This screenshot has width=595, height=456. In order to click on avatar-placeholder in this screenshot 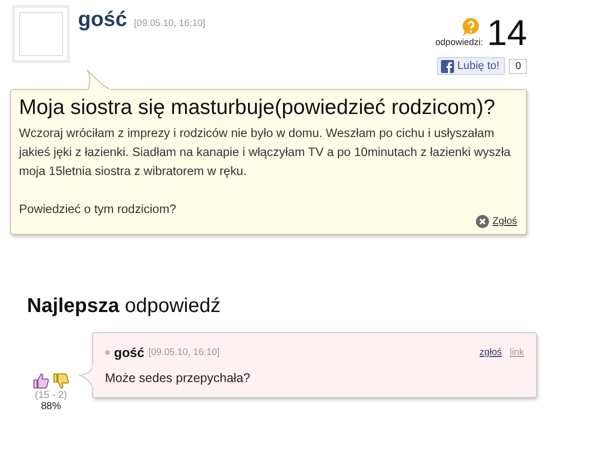, I will do `click(41, 34)`.